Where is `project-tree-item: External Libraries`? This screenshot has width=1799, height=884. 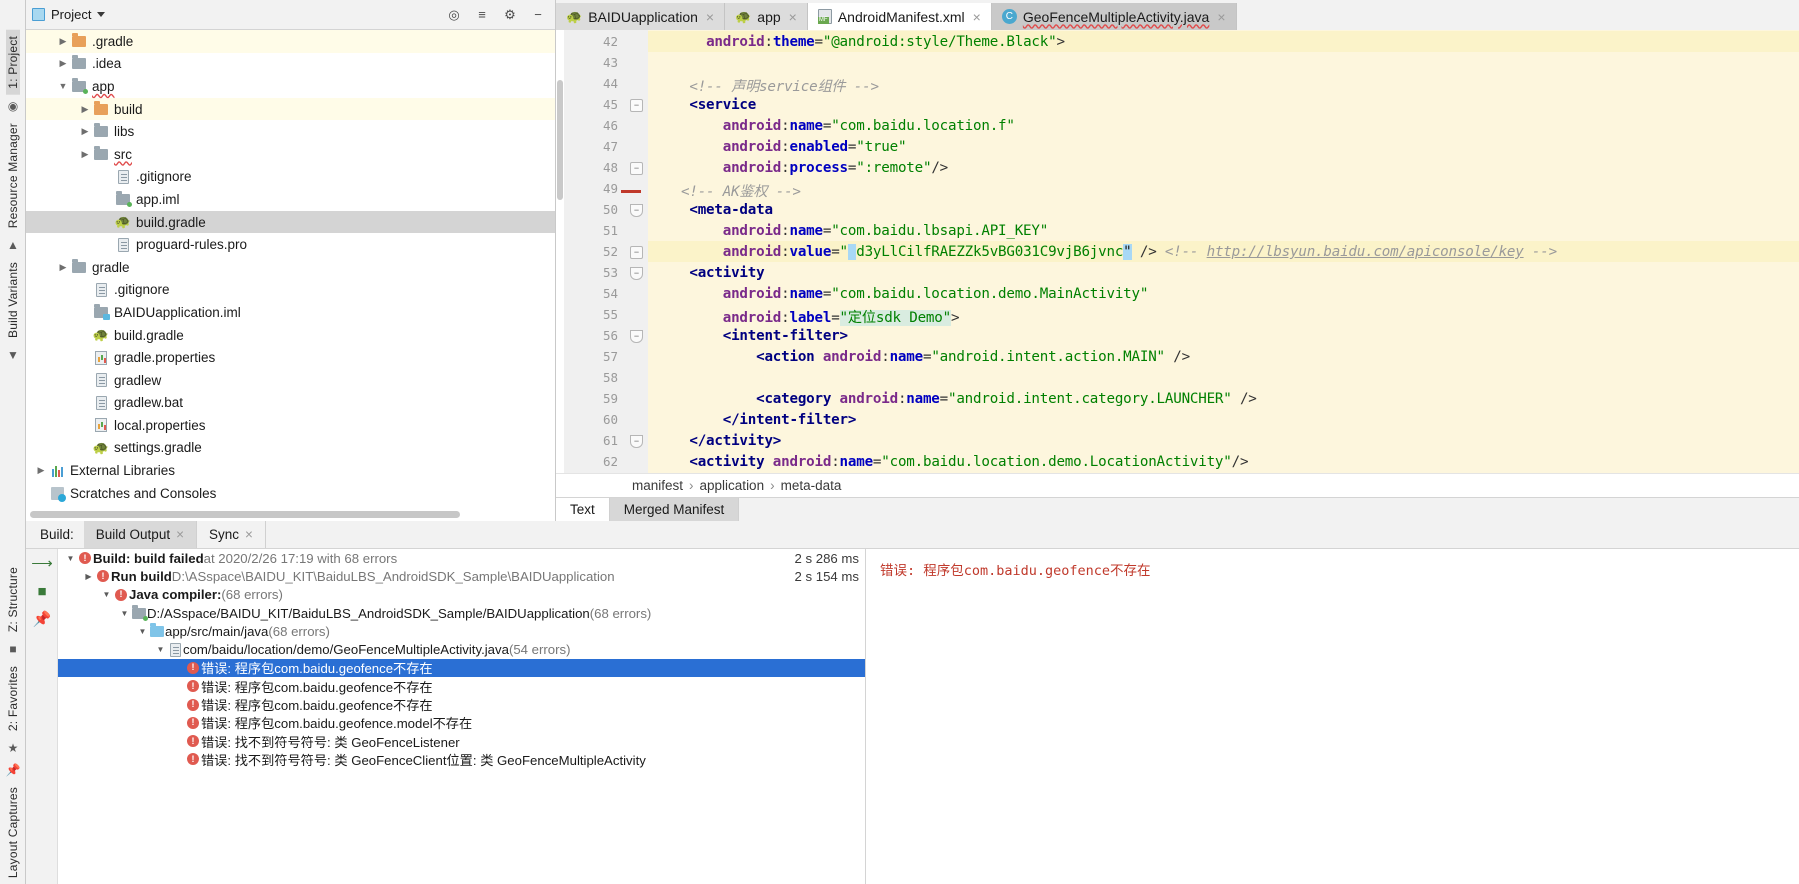
project-tree-item: External Libraries is located at coordinates (290, 470).